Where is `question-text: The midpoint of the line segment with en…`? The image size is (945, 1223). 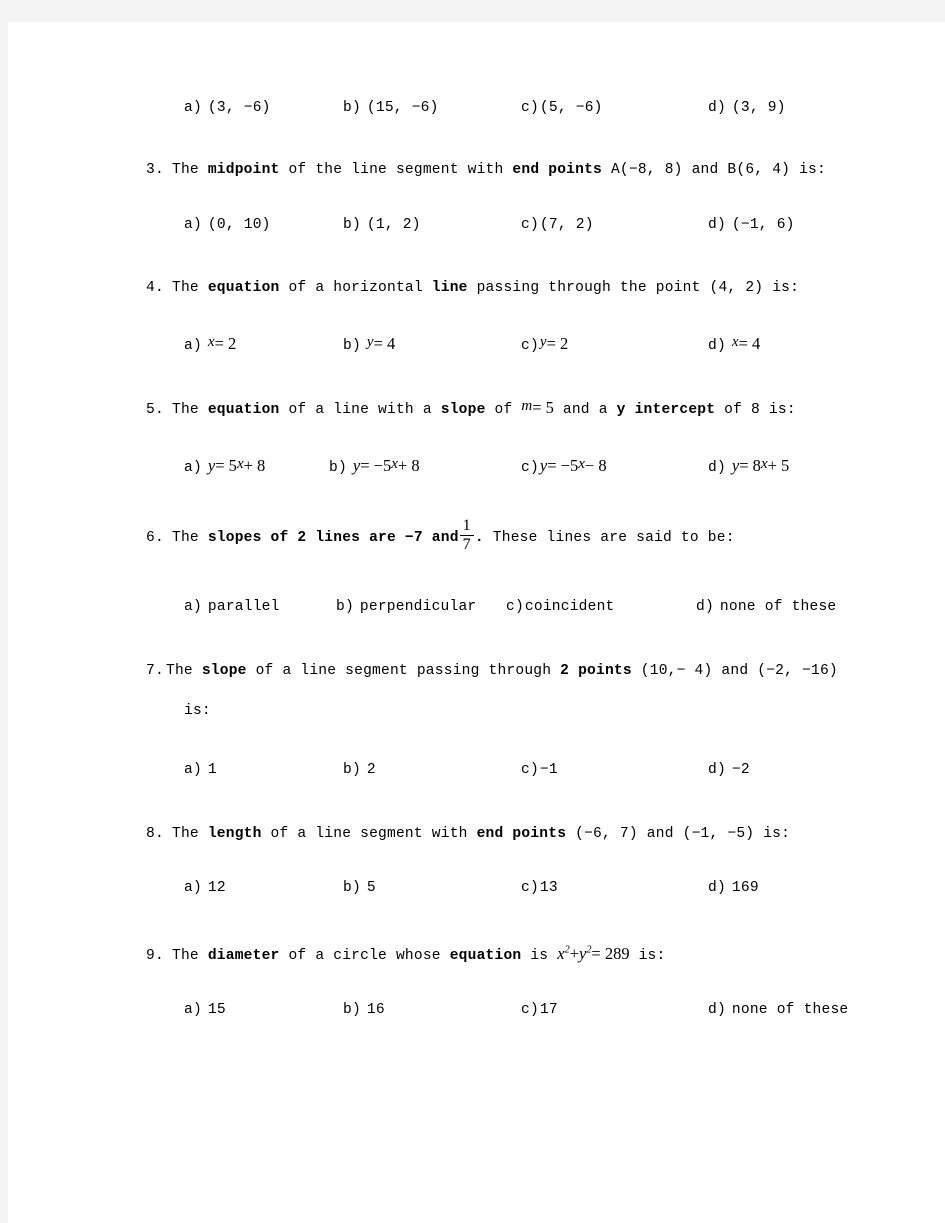 question-text: The midpoint of the line segment with en… is located at coordinates (499, 170).